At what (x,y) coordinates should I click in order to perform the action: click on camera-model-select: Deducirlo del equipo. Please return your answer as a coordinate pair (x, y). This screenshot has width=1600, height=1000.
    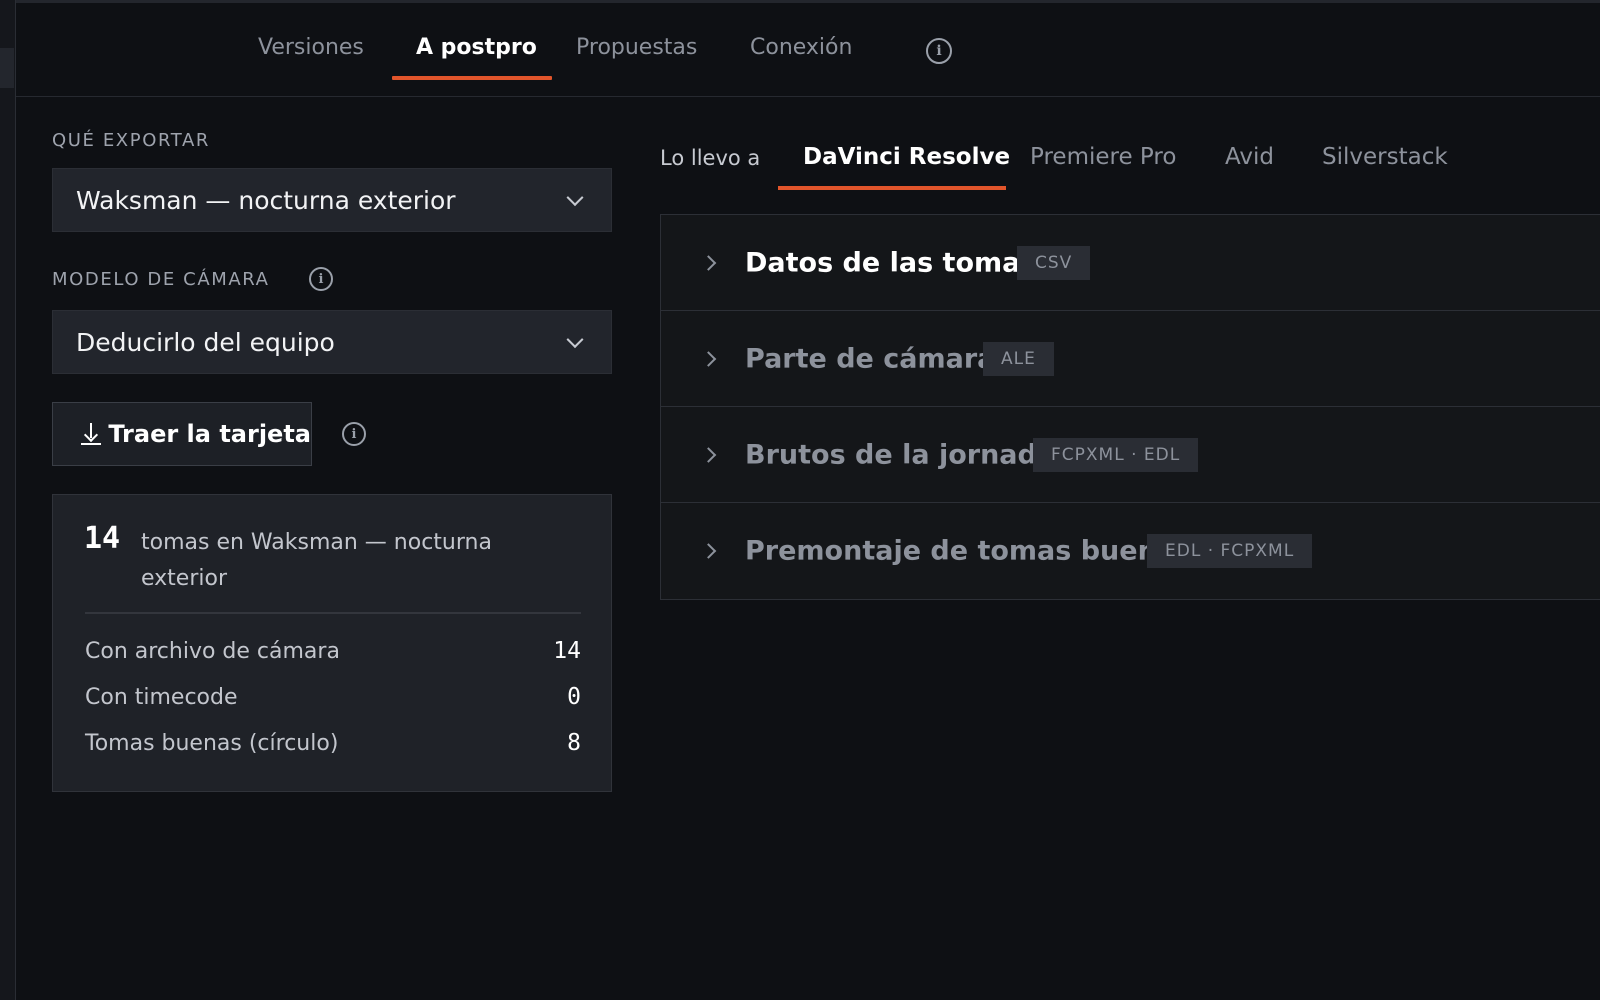
    Looking at the image, I should click on (332, 342).